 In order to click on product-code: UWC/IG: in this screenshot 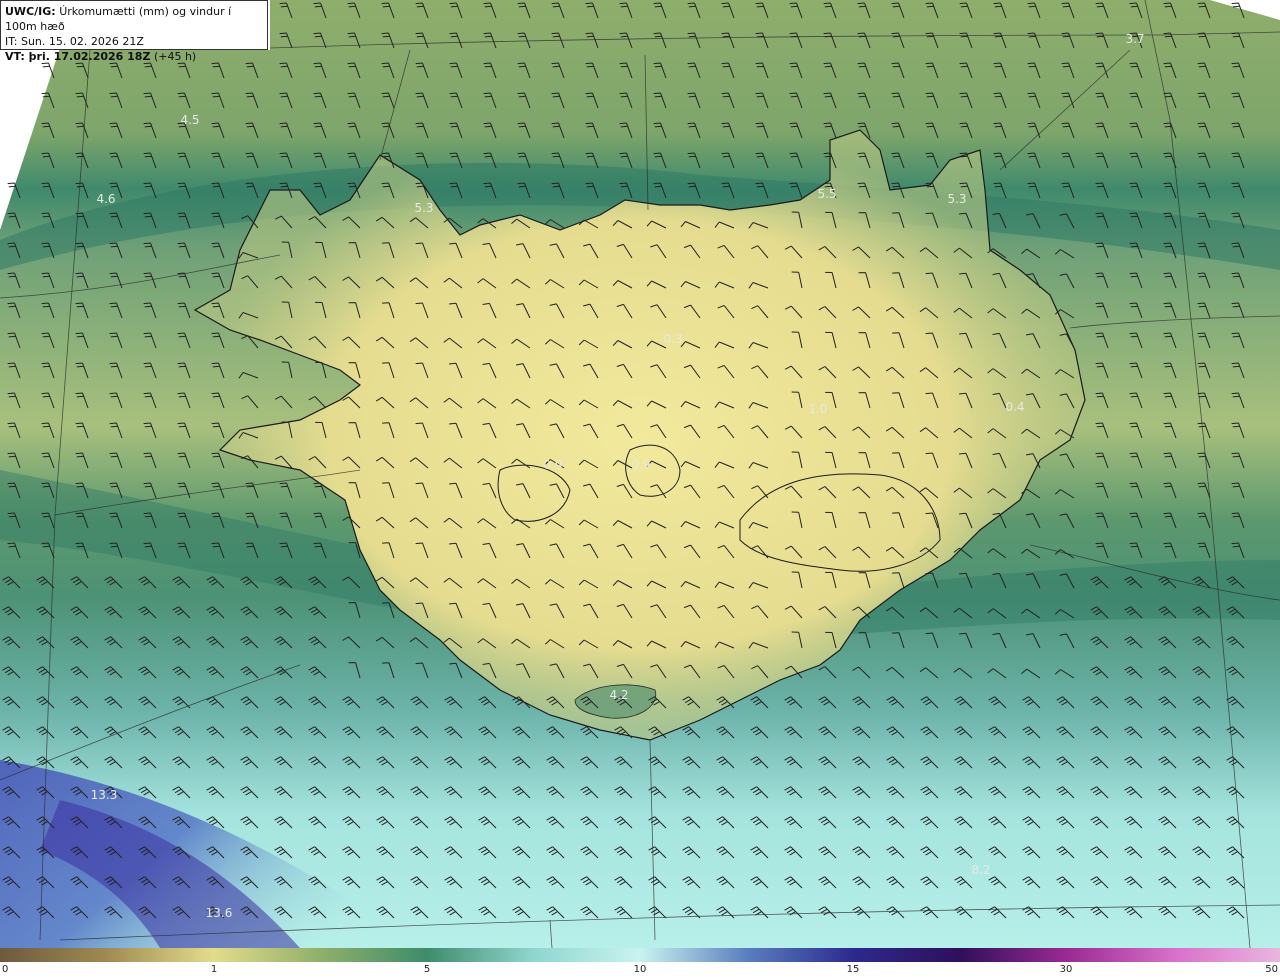, I will do `click(30, 11)`.